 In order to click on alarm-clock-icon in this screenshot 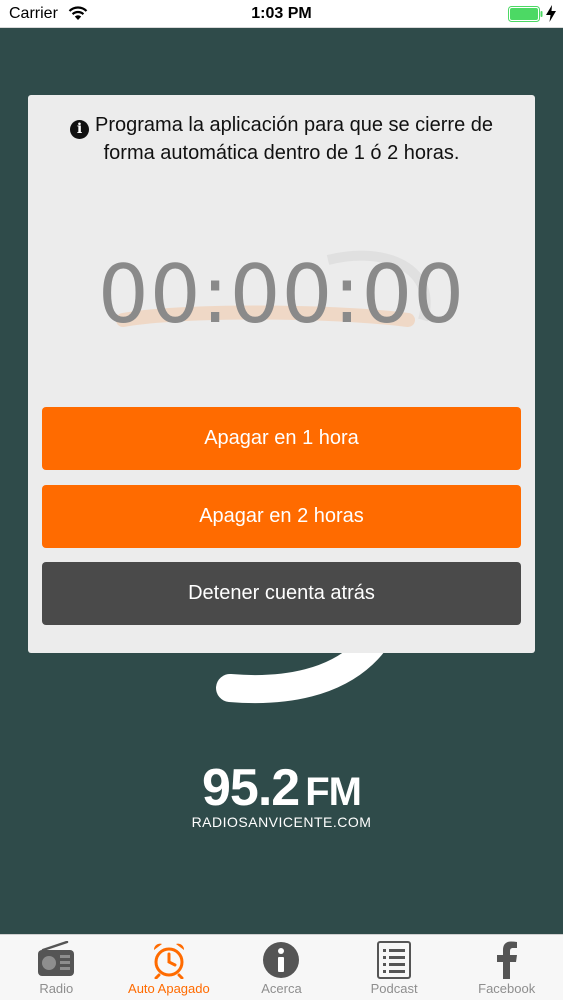, I will do `click(168, 961)`.